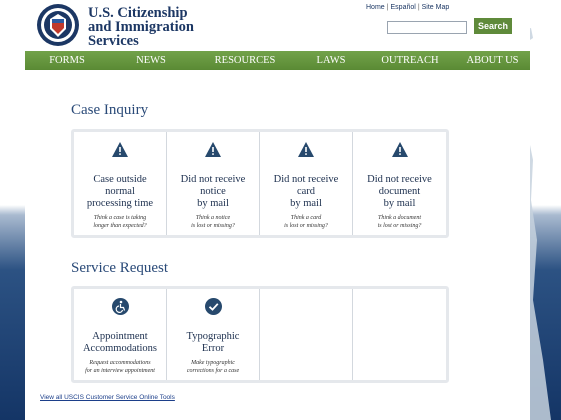 The height and width of the screenshot is (420, 561). I want to click on card-subtitle: Think a card is lost or missing?, so click(306, 222).